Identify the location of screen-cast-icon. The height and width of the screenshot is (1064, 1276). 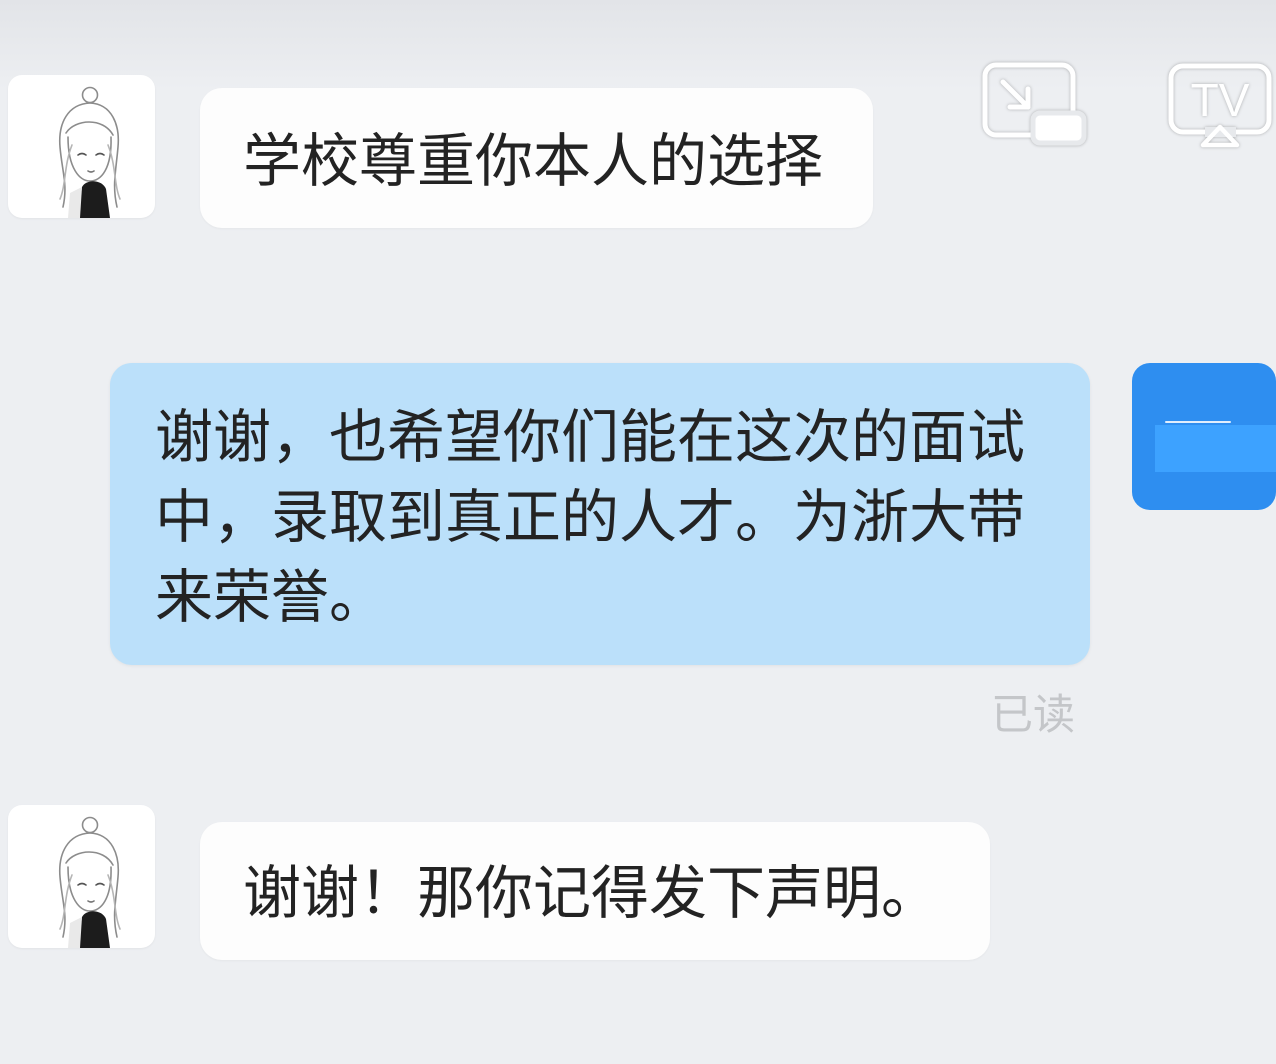
(1034, 103).